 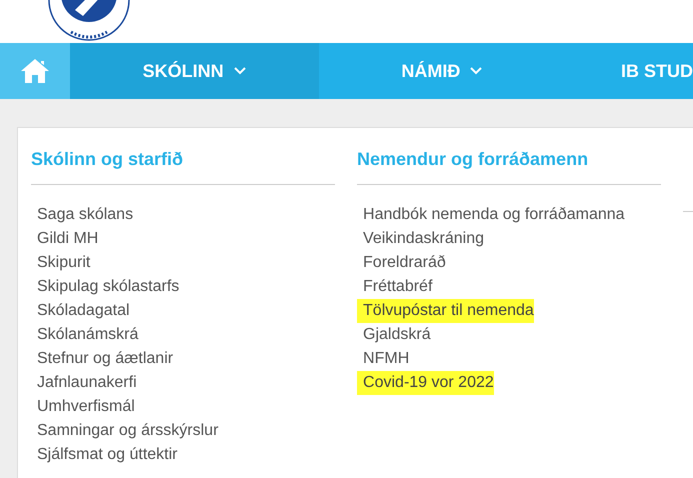 I want to click on menu-link: Covid-19 vor 2022, so click(x=425, y=383).